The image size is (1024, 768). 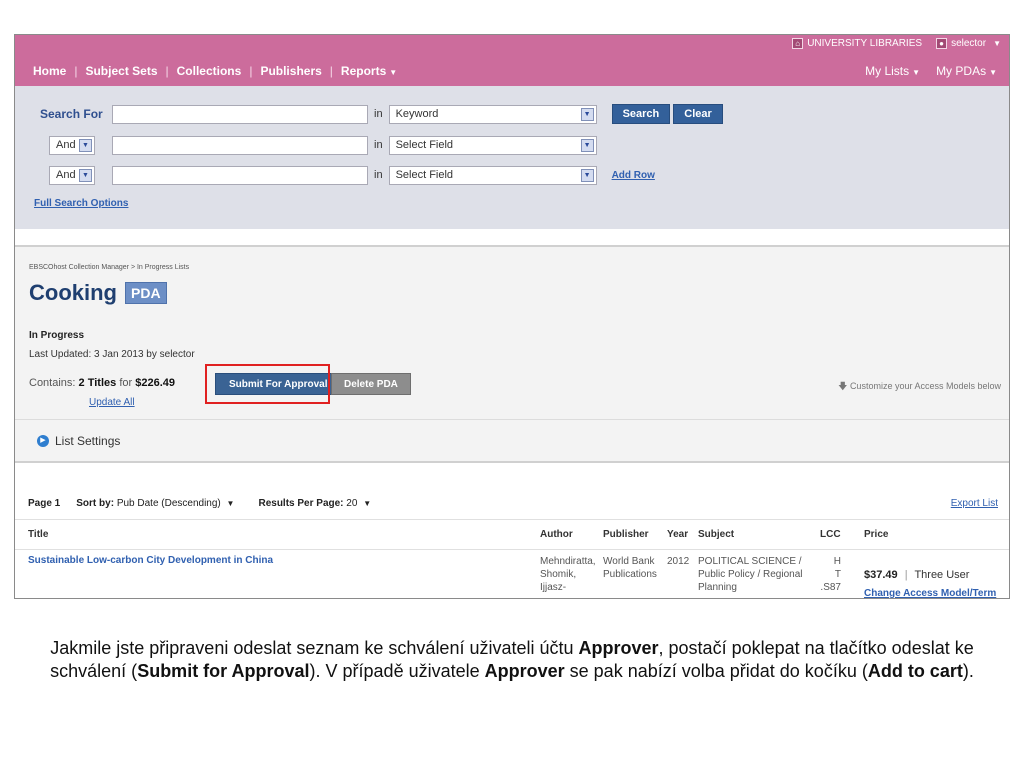 I want to click on price-value: $37.49, so click(x=881, y=575).